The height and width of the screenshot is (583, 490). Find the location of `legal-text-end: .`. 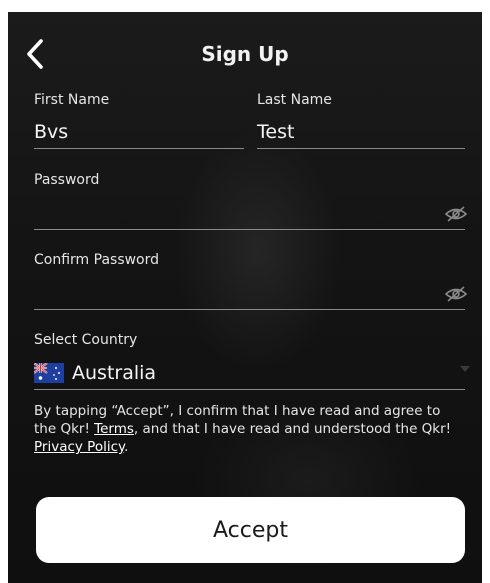

legal-text-end: . is located at coordinates (126, 447).